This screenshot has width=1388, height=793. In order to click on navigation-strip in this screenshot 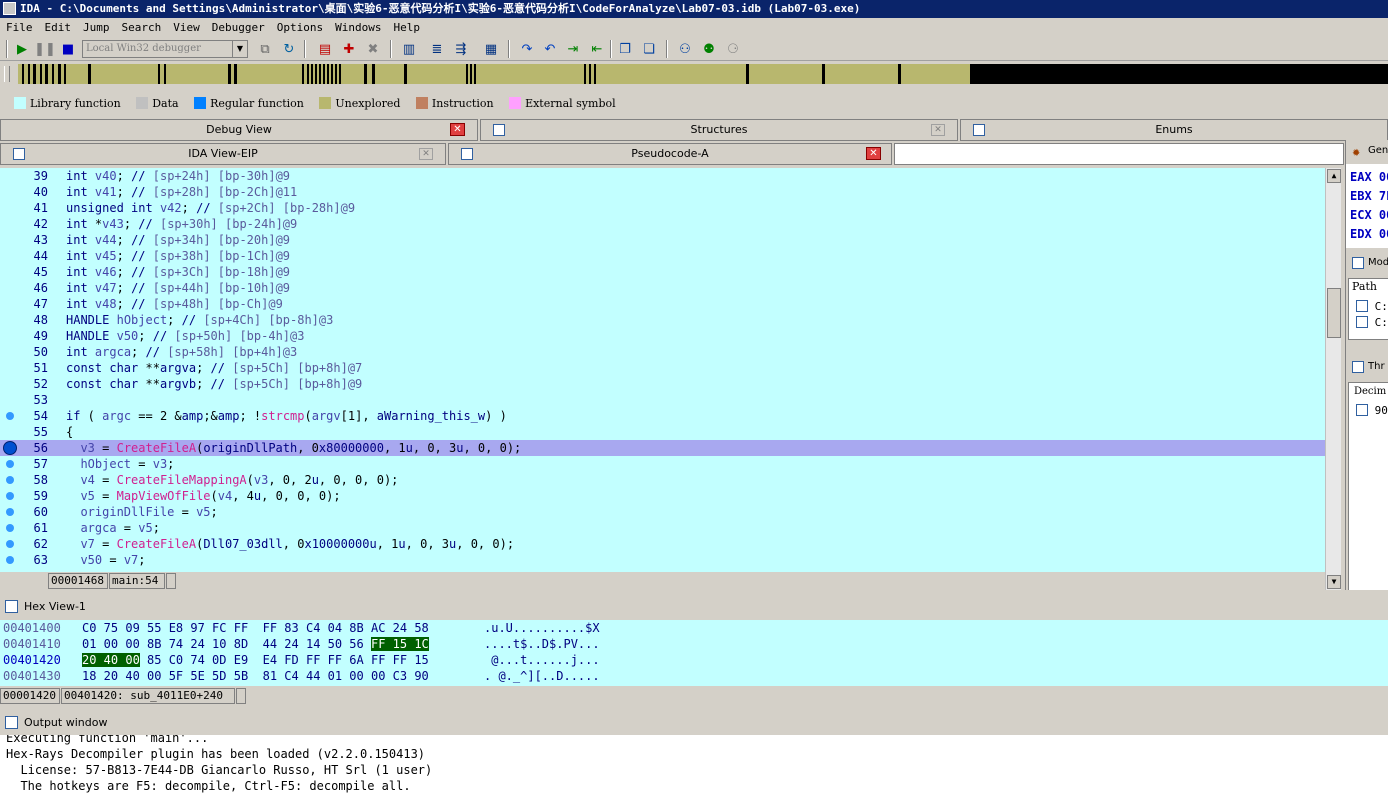, I will do `click(703, 74)`.